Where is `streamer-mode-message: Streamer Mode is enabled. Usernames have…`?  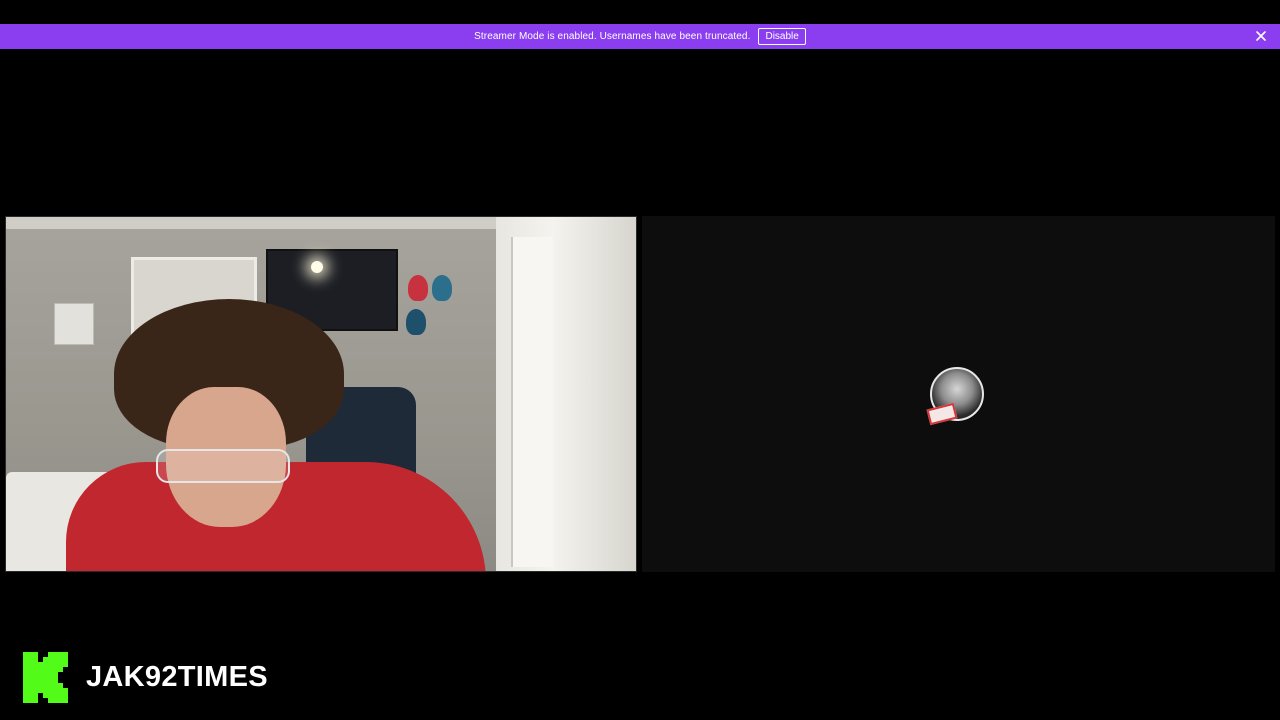
streamer-mode-message: Streamer Mode is enabled. Usernames have… is located at coordinates (612, 36).